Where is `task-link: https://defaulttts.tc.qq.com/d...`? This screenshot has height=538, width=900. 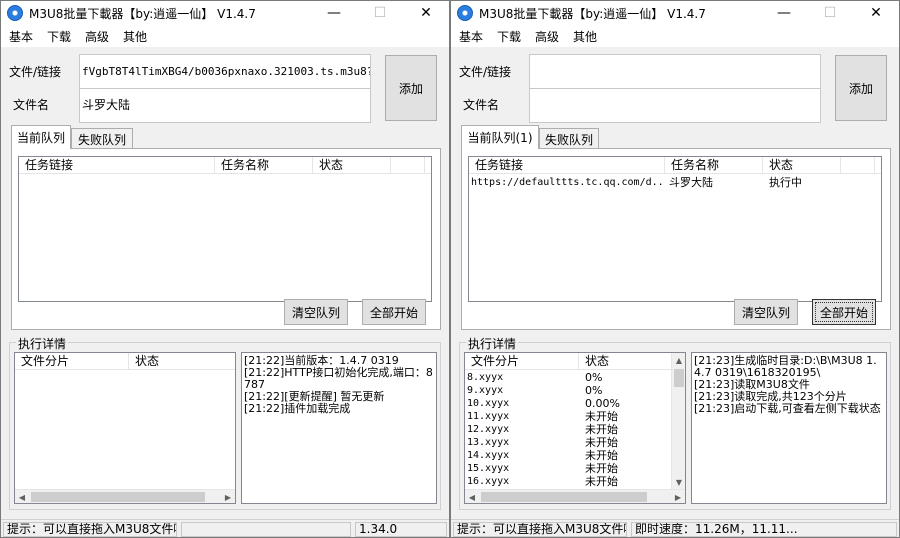
task-link: https://defaulttts.tc.qq.com/d... is located at coordinates (568, 182).